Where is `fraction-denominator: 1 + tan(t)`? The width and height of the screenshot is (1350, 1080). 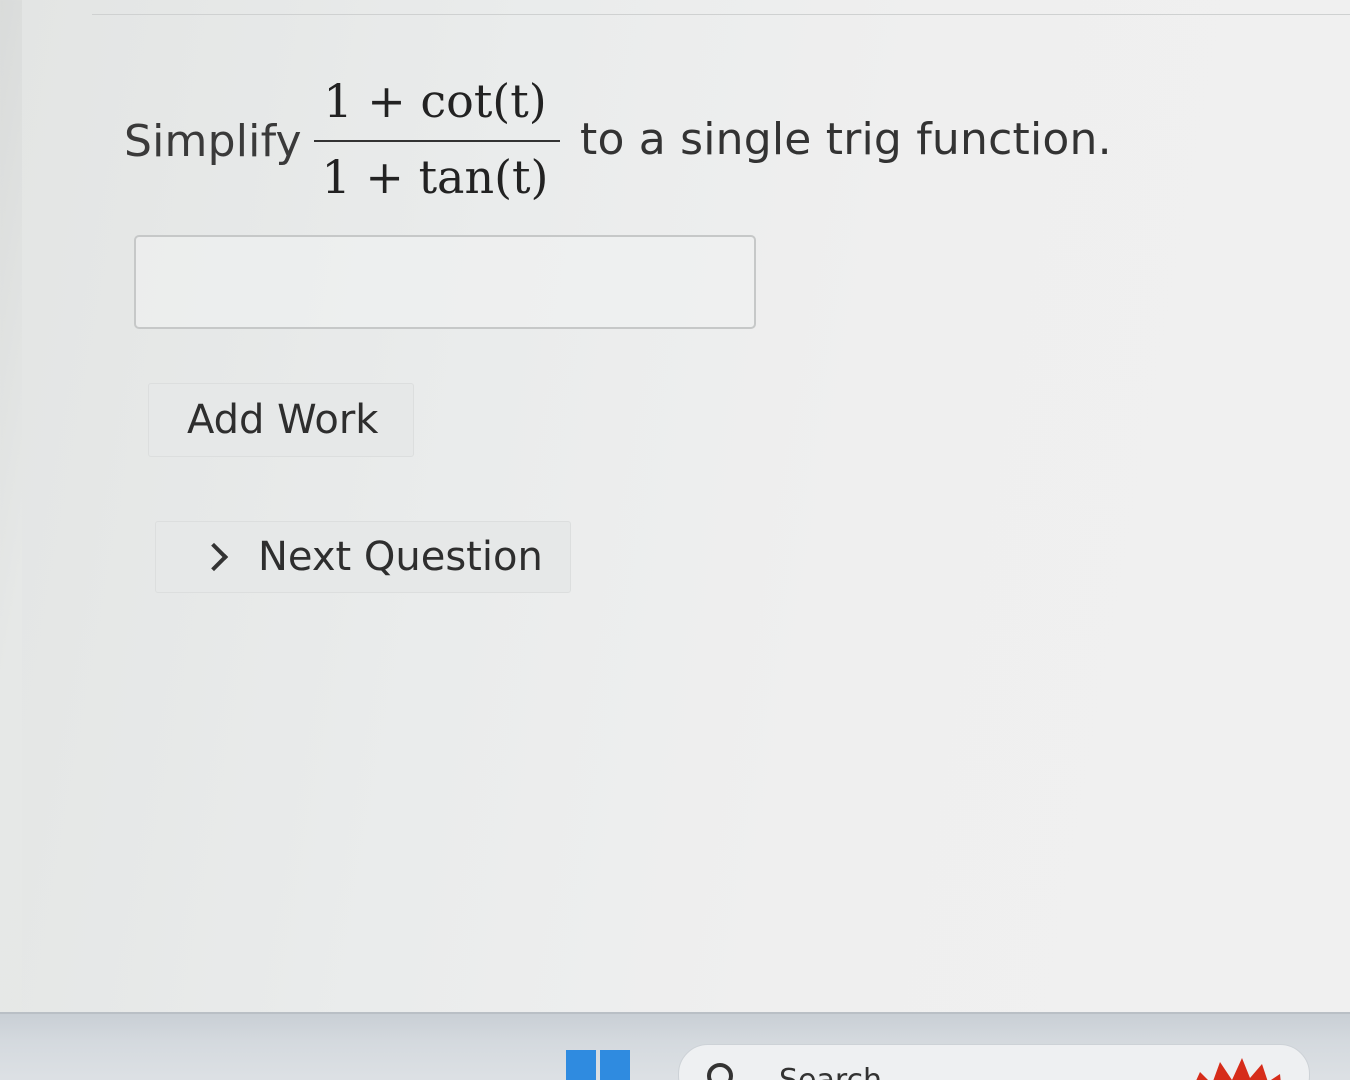
fraction-denominator: 1 + tan(t) is located at coordinates (435, 177).